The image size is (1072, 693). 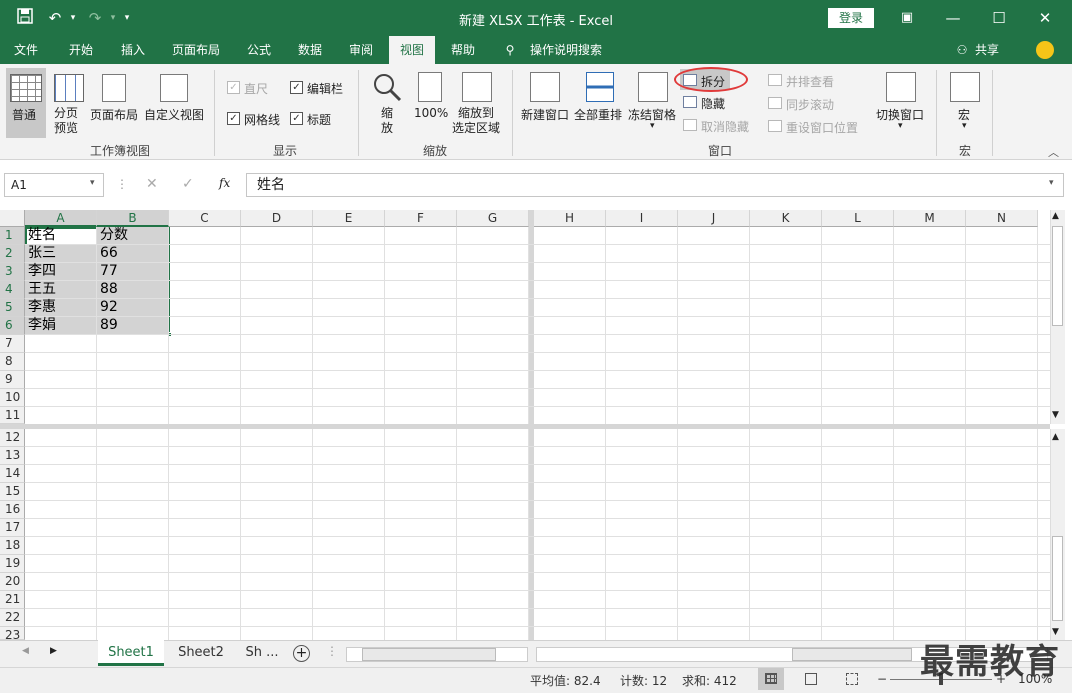 What do you see at coordinates (387, 121) in the screenshot?
I see `zoom-button: 缩 放` at bounding box center [387, 121].